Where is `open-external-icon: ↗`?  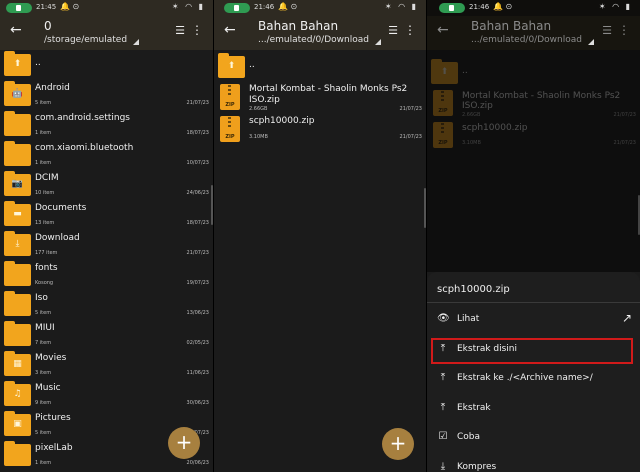 open-external-icon: ↗ is located at coordinates (627, 318).